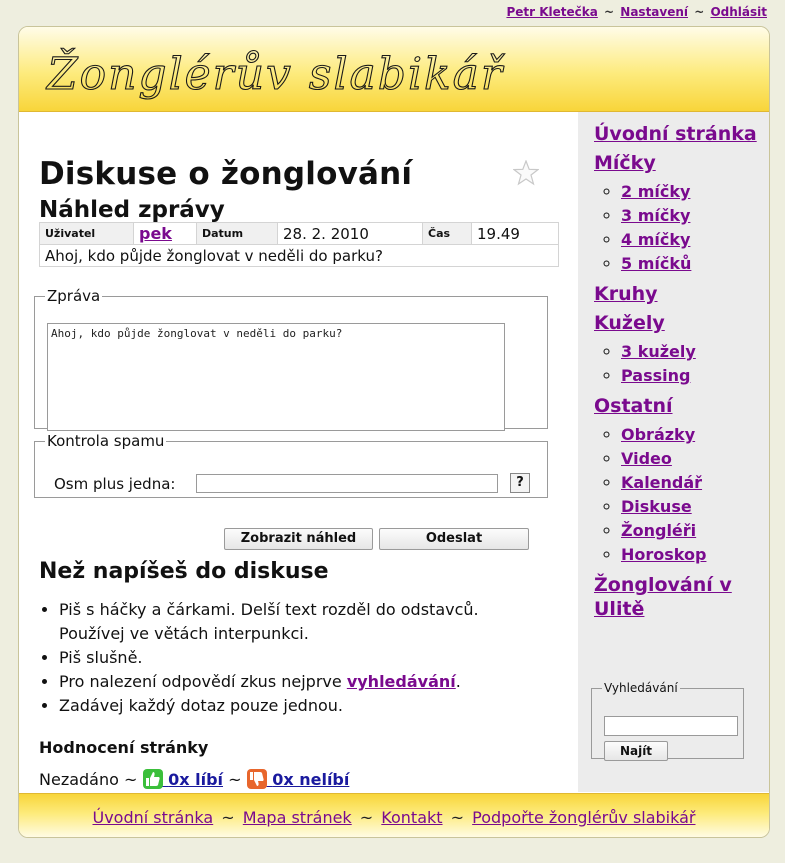 This screenshot has width=785, height=863. What do you see at coordinates (447, 233) in the screenshot?
I see `time-label: Čas` at bounding box center [447, 233].